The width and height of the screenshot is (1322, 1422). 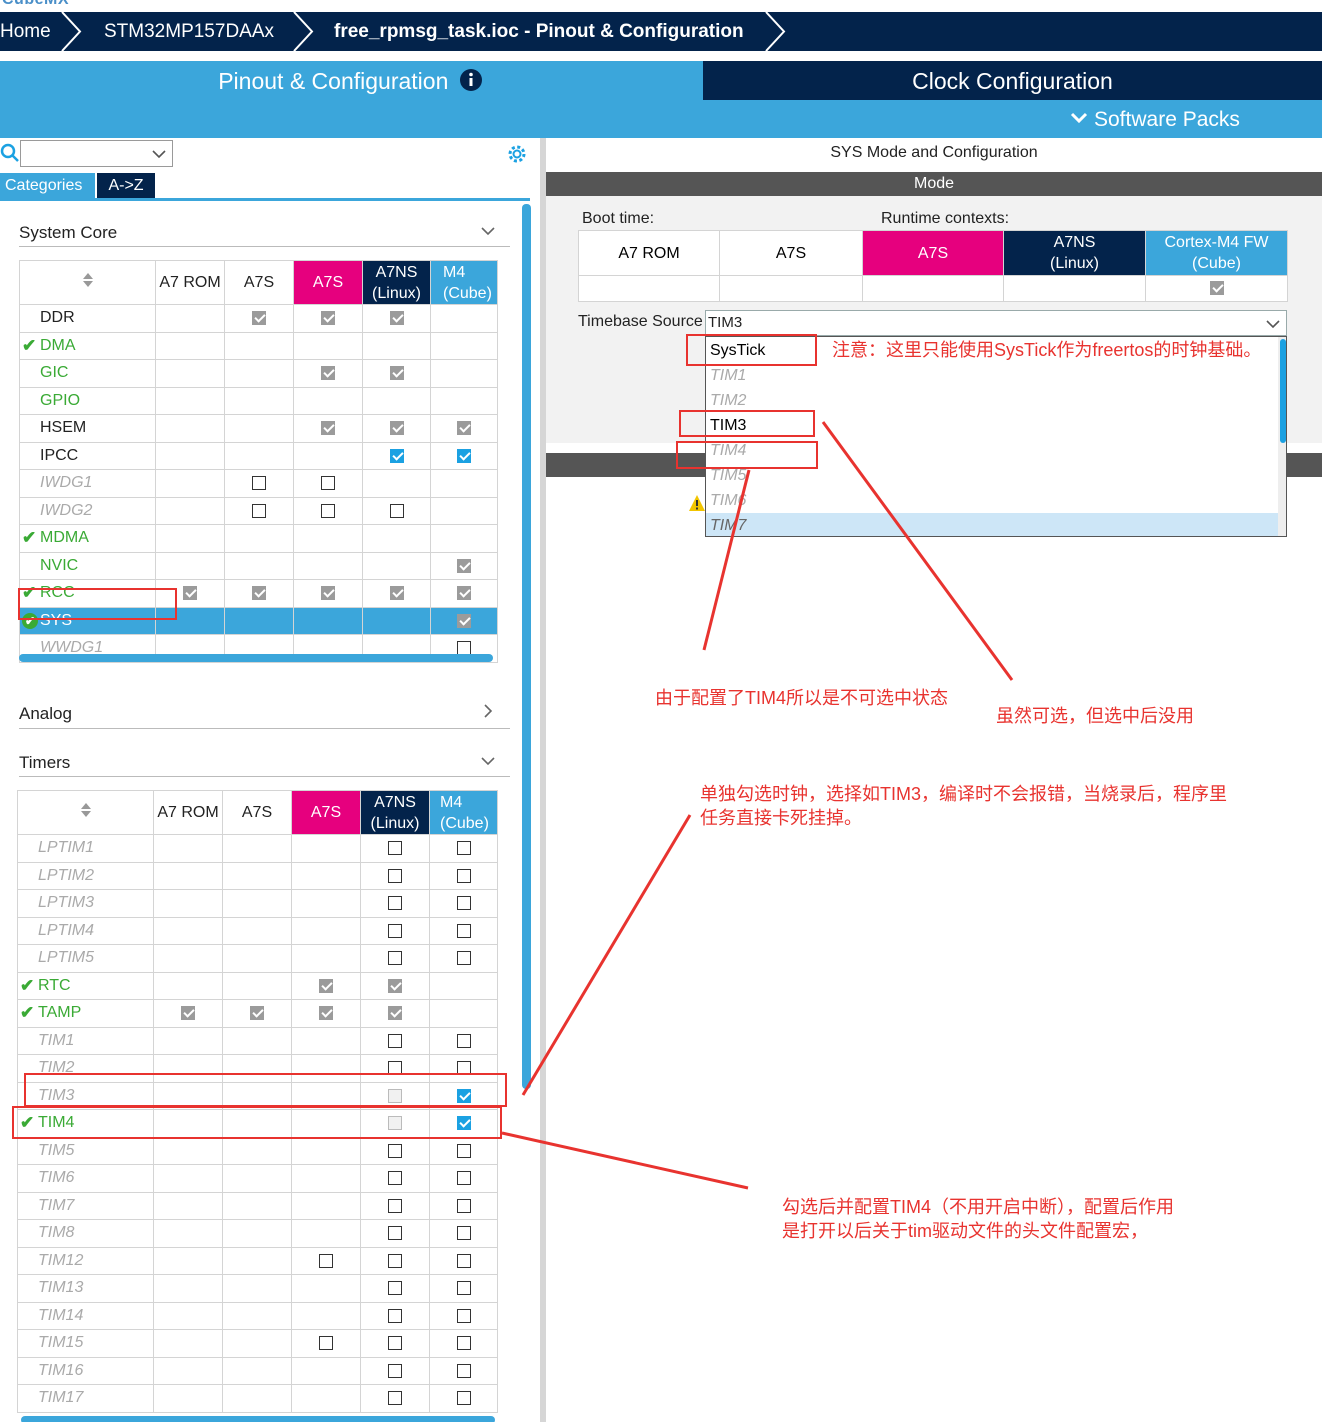 I want to click on row-tim5: TIM5, so click(x=257, y=1150).